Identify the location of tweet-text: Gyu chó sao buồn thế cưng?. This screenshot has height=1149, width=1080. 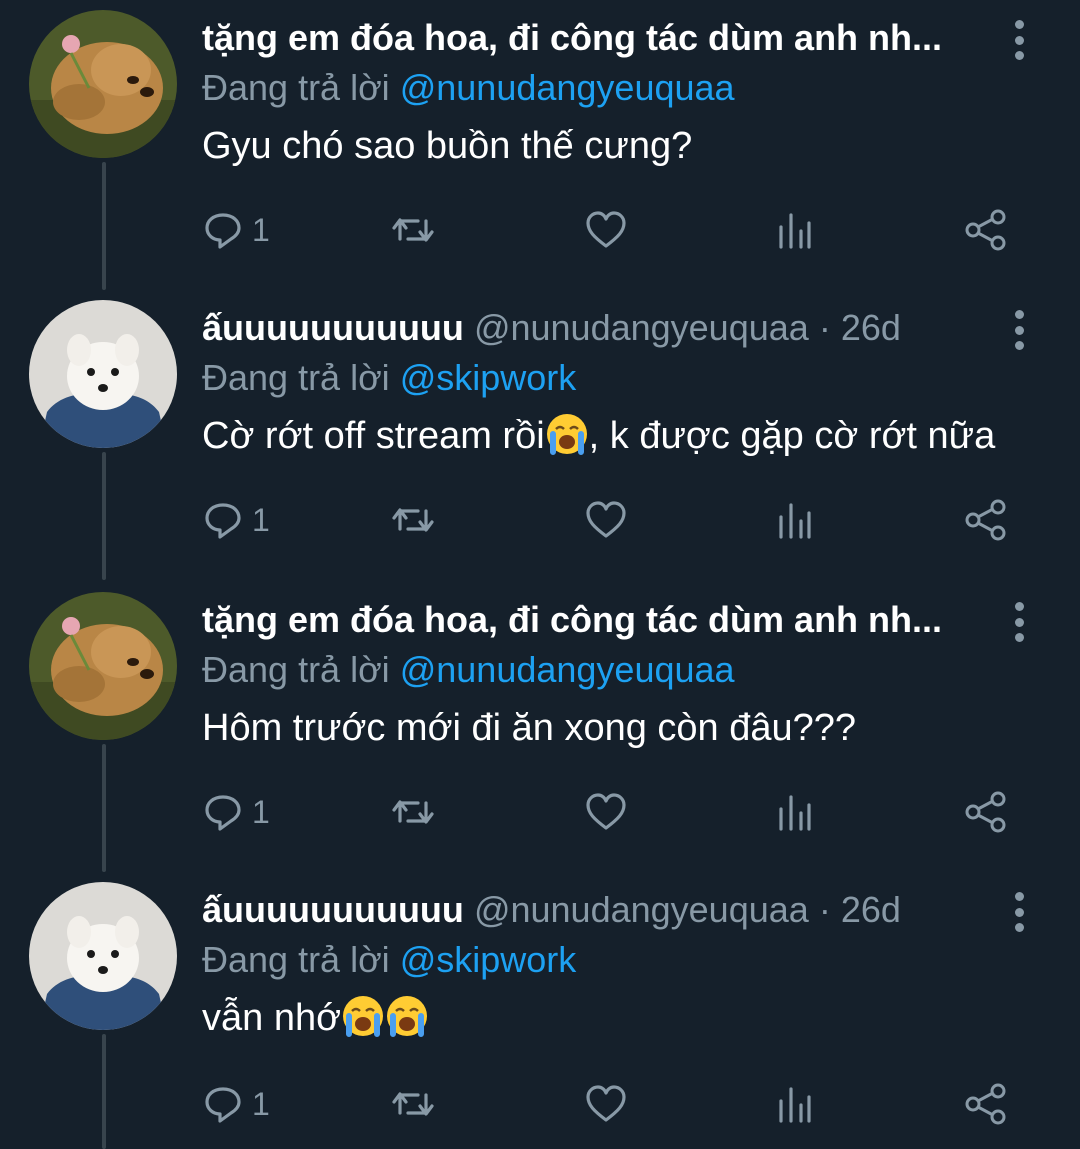
(447, 146).